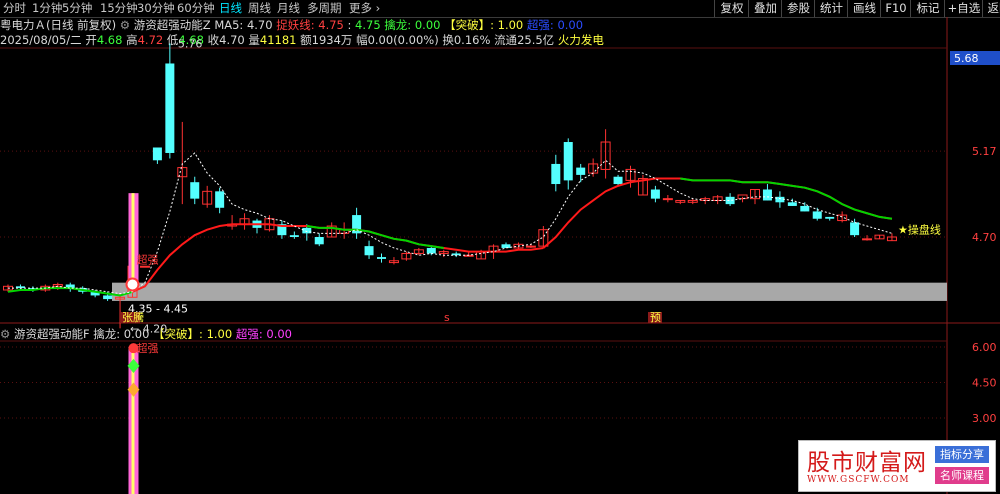 The width and height of the screenshot is (1000, 494). Describe the element at coordinates (148, 328) in the screenshot. I see `min-price-label: ← 4.20` at that location.